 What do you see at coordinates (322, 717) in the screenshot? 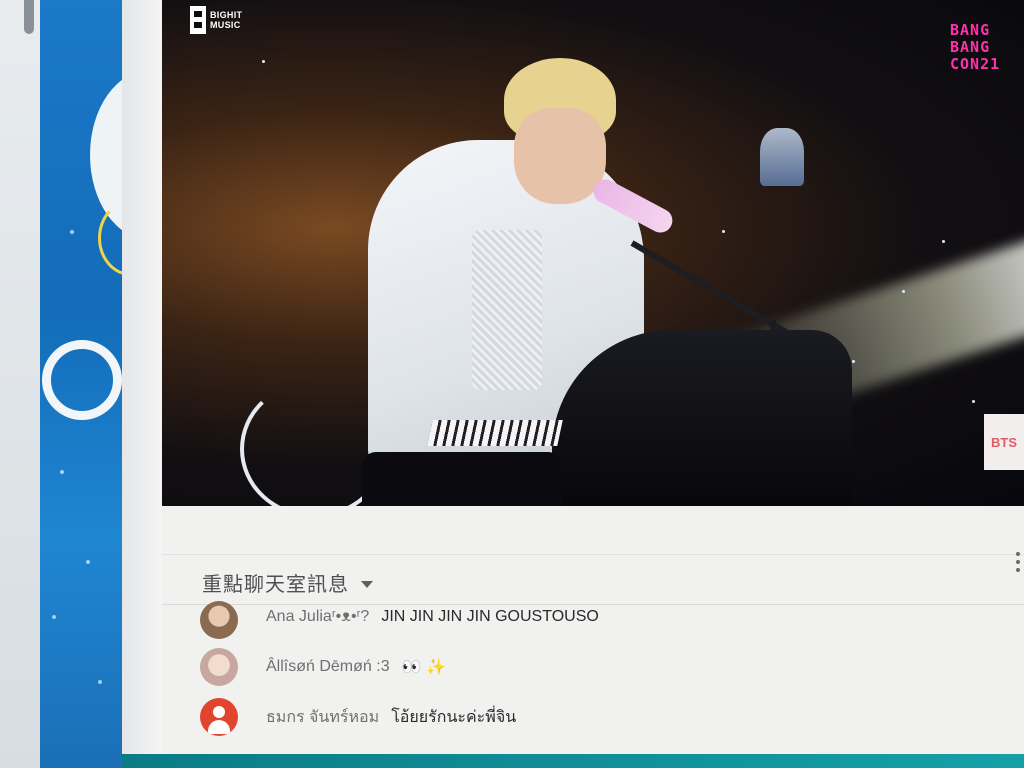
I see `chat-author: ธมกร จันทร์หอม` at bounding box center [322, 717].